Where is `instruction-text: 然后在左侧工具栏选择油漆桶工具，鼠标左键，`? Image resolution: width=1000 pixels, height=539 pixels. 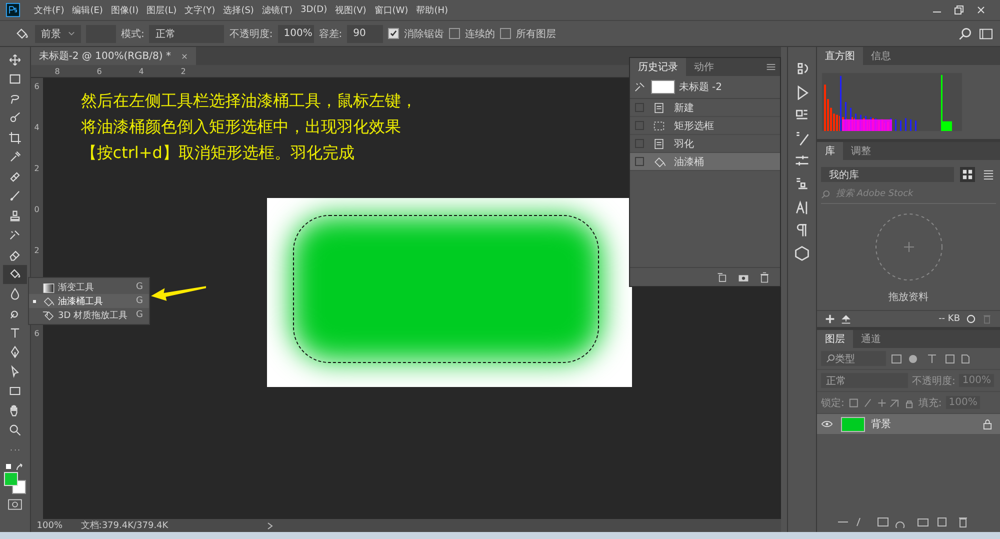
instruction-text: 然后在左侧工具栏选择油漆桶工具，鼠标左键， is located at coordinates (248, 101).